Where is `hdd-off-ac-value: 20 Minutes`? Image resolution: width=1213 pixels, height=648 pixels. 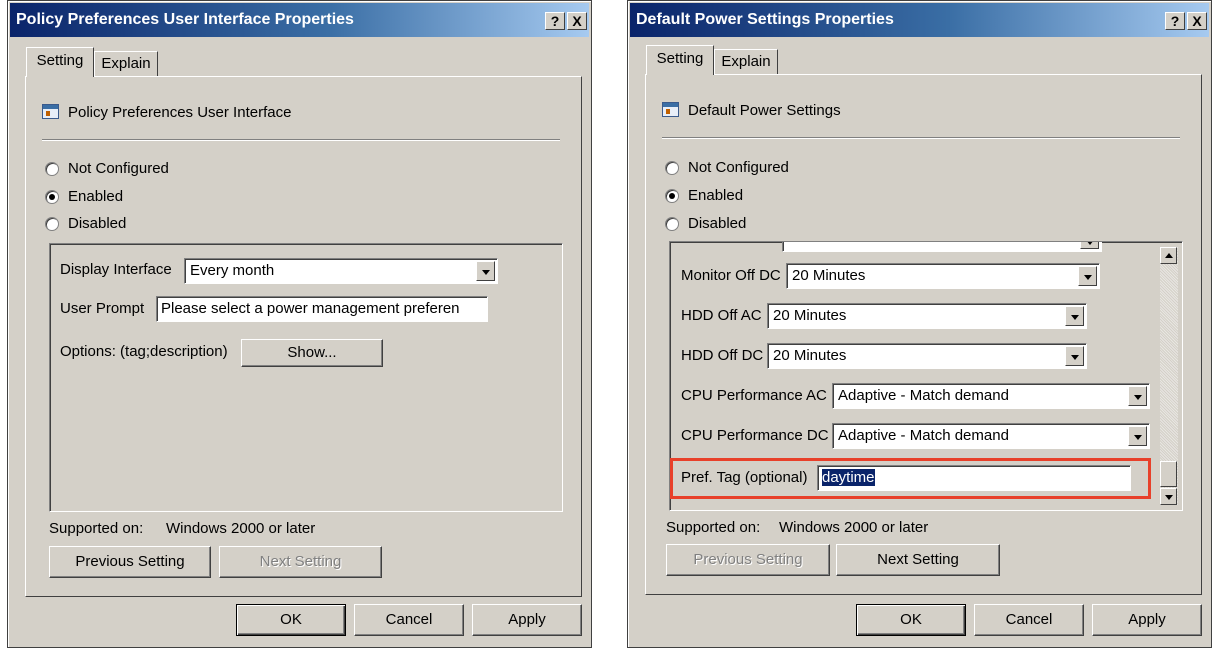
hdd-off-ac-value: 20 Minutes is located at coordinates (810, 315).